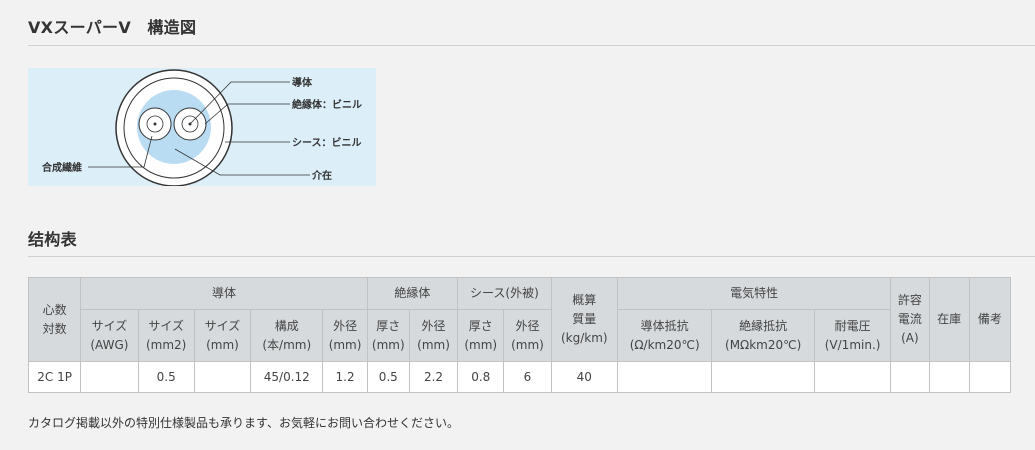 This screenshot has height=450, width=1035. I want to click on col-size-awg: サイズ (AWG), so click(109, 335).